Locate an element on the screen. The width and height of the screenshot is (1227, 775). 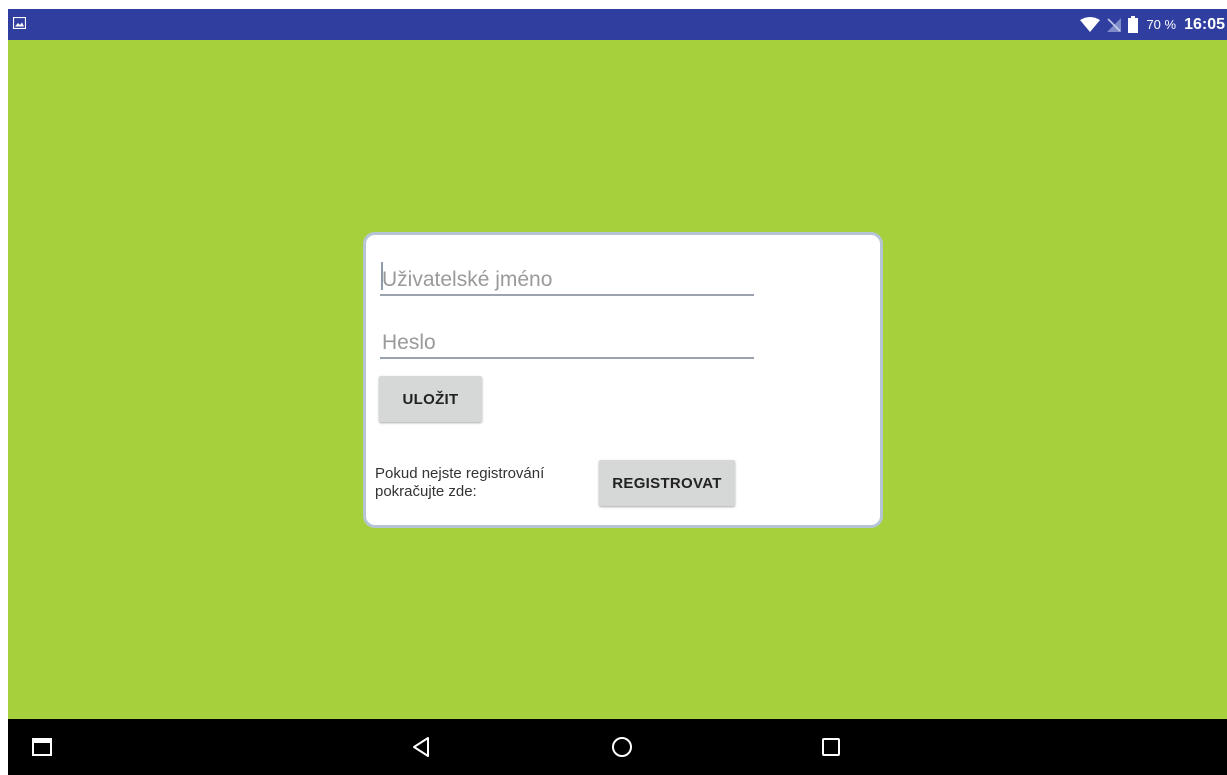
no-signal-icon is located at coordinates (1114, 24).